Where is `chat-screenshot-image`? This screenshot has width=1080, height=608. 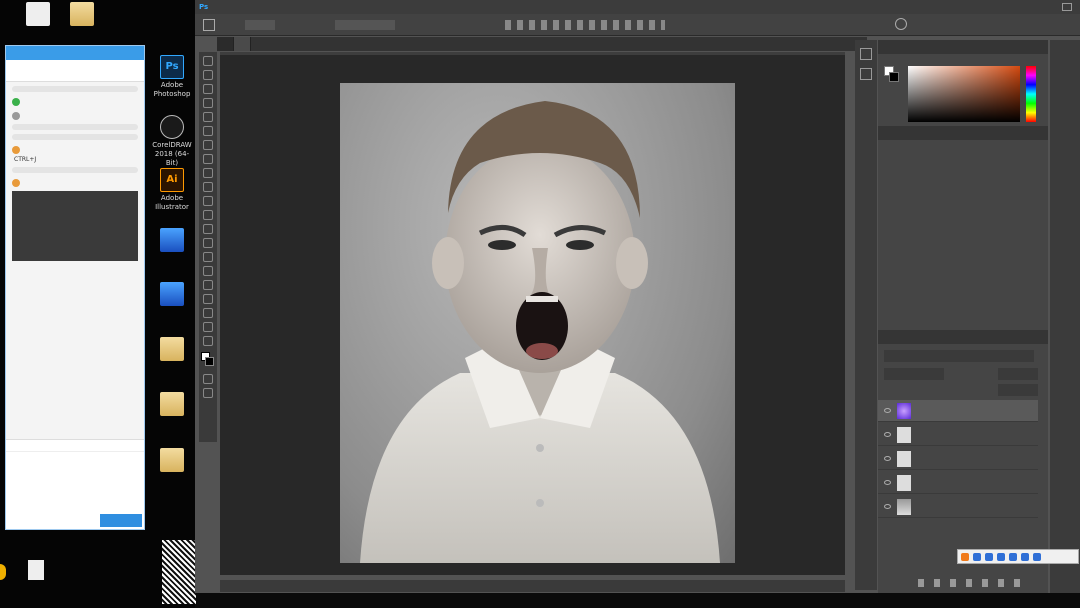 chat-screenshot-image is located at coordinates (75, 226).